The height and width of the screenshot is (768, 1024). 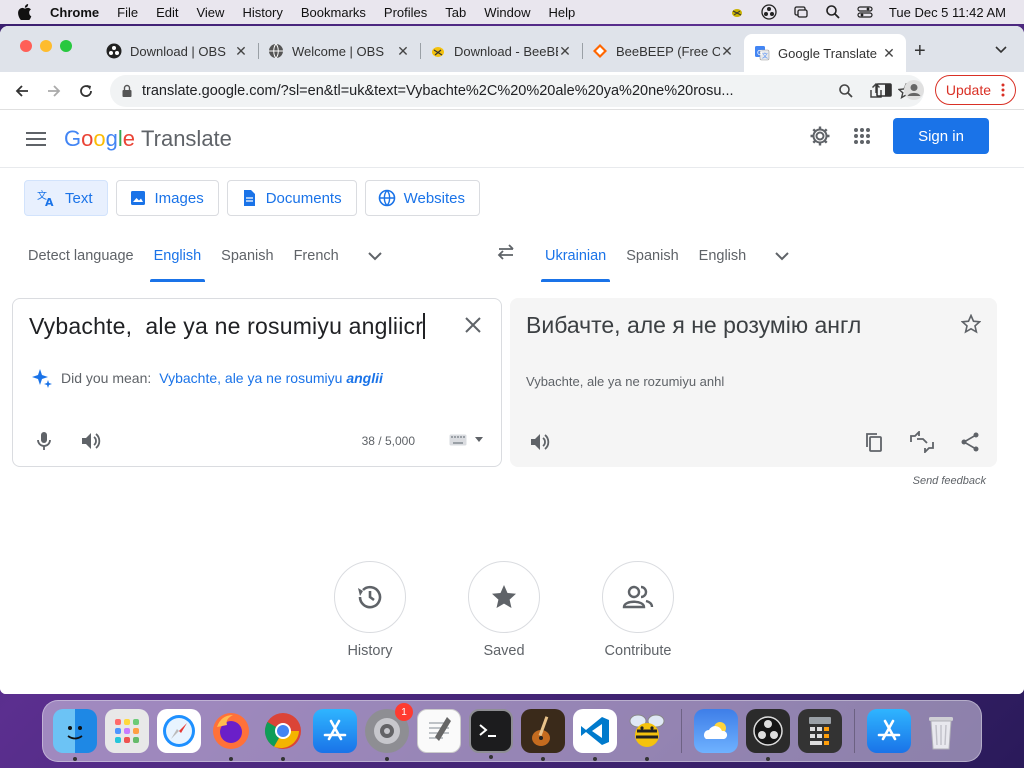 What do you see at coordinates (179, 731) in the screenshot?
I see `safari-icon` at bounding box center [179, 731].